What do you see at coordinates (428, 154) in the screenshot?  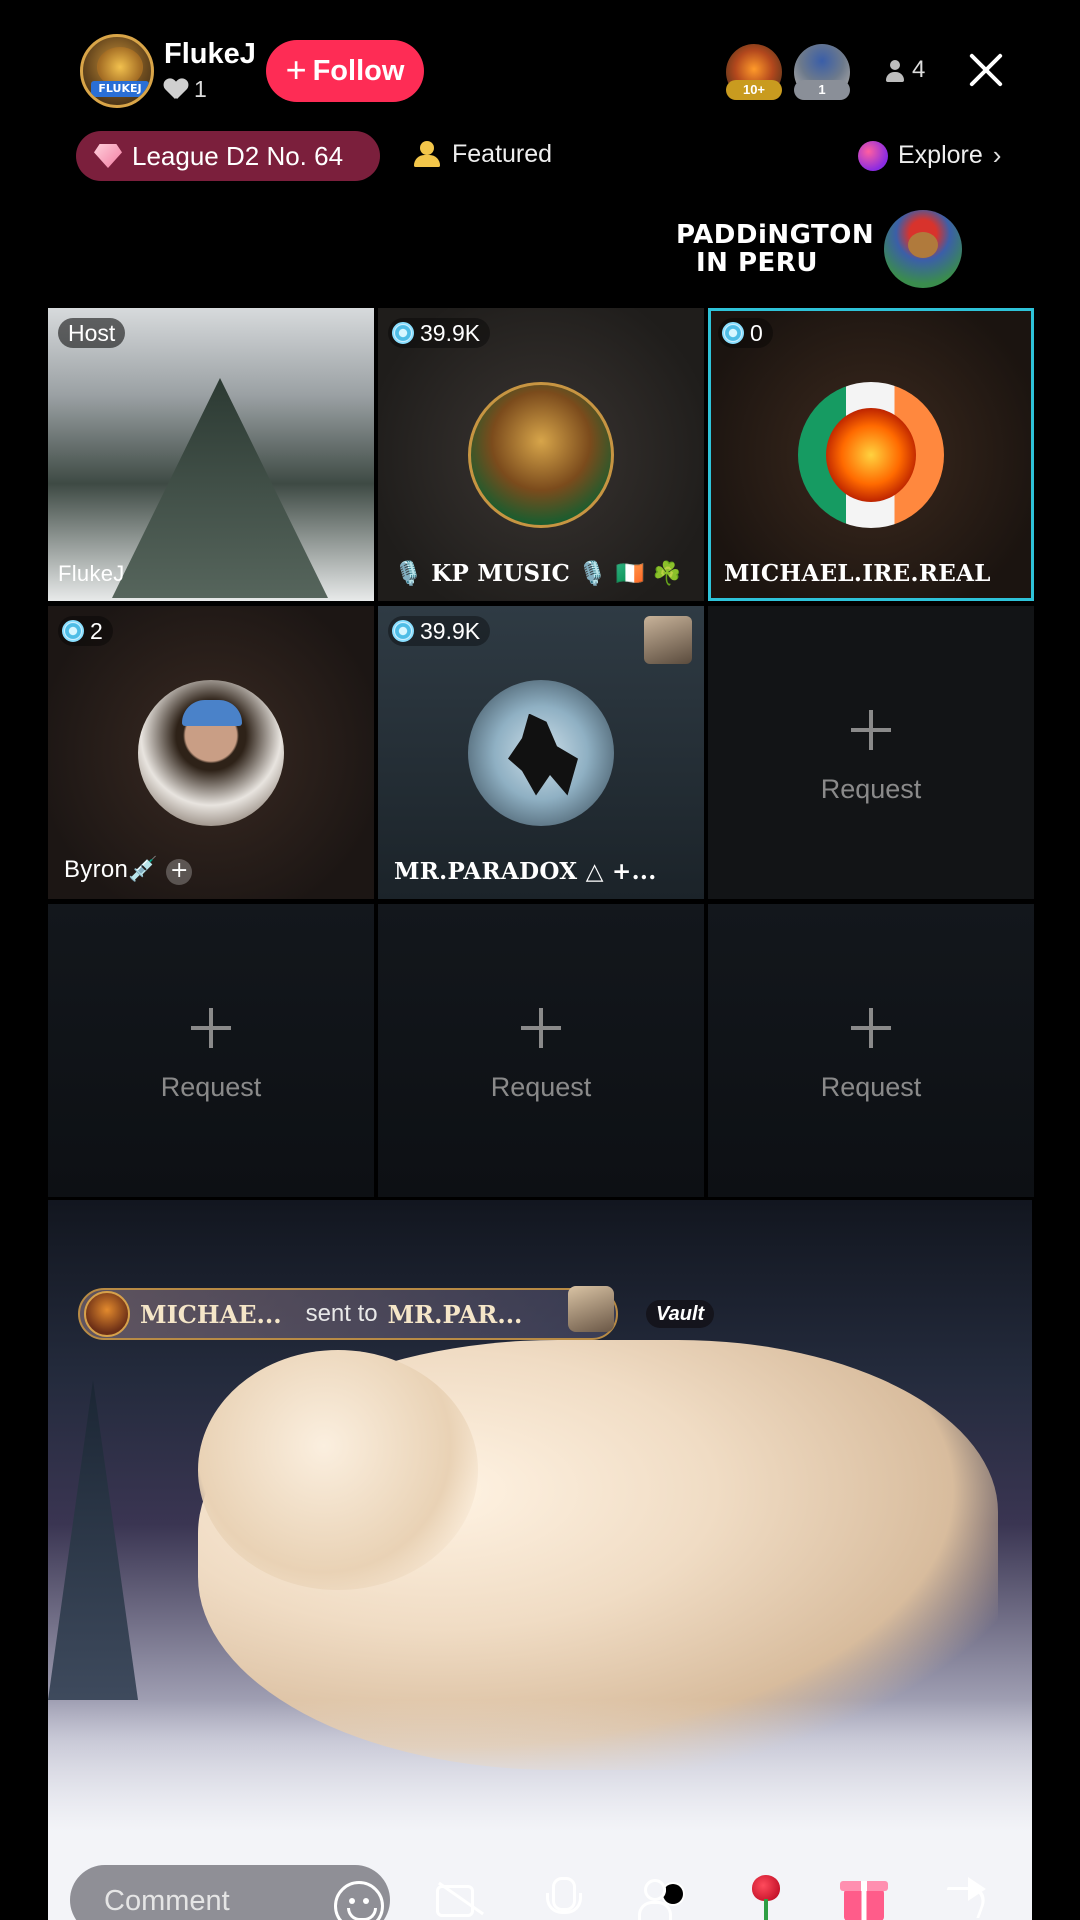 I see `featured-person-icon` at bounding box center [428, 154].